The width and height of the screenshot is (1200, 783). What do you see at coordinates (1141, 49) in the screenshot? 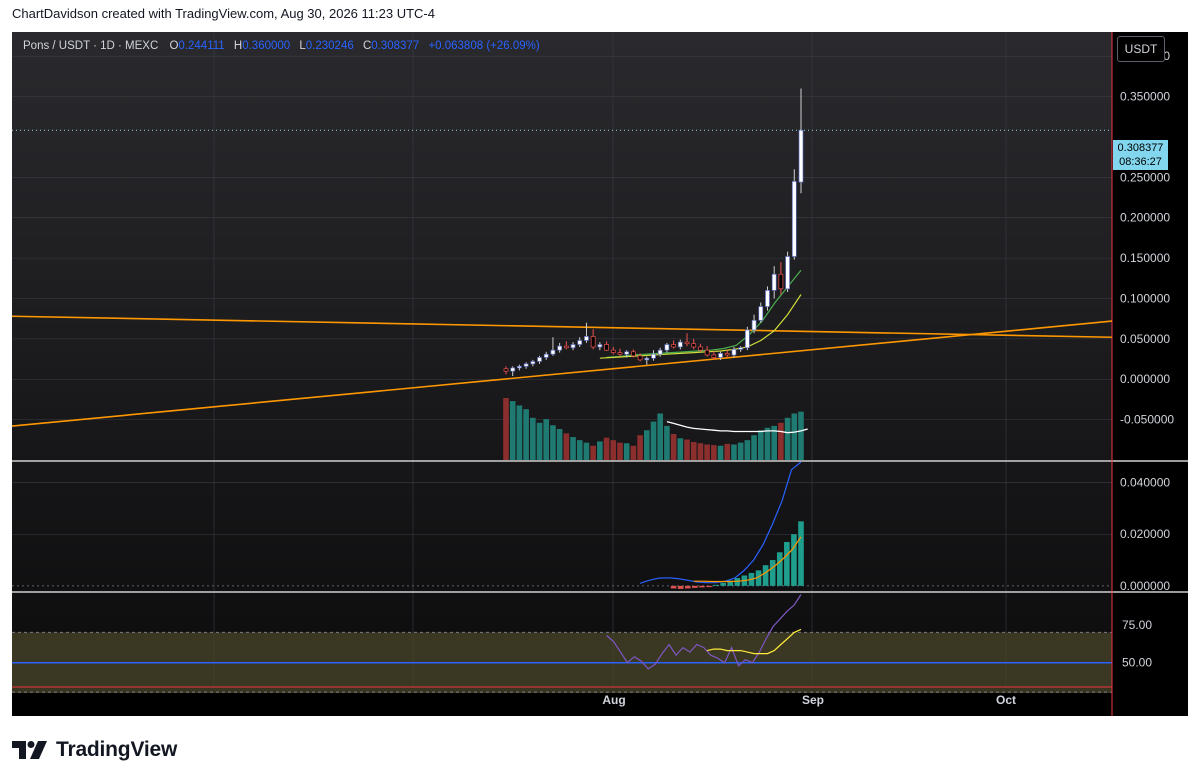
I see `currency-button: USDT` at bounding box center [1141, 49].